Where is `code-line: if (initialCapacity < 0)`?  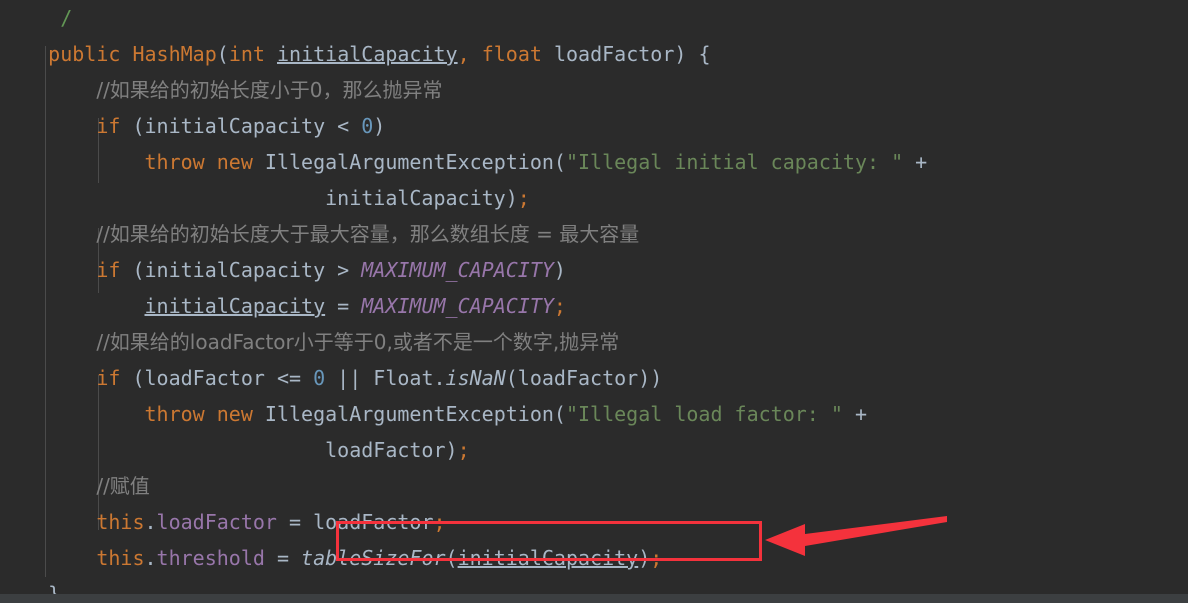 code-line: if (initialCapacity < 0) is located at coordinates (594, 126).